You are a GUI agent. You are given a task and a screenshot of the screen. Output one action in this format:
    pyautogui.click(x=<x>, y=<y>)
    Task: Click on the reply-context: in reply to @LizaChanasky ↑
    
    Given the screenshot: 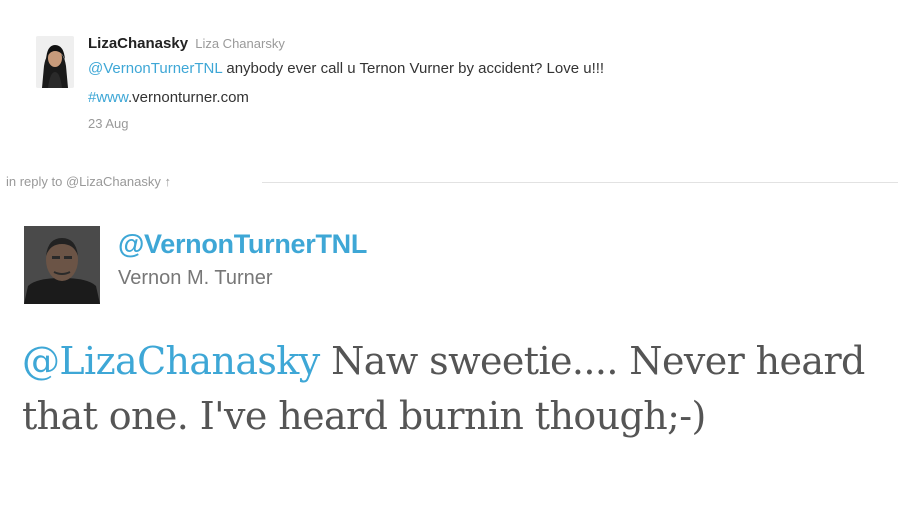 What is the action you would take?
    pyautogui.click(x=450, y=182)
    